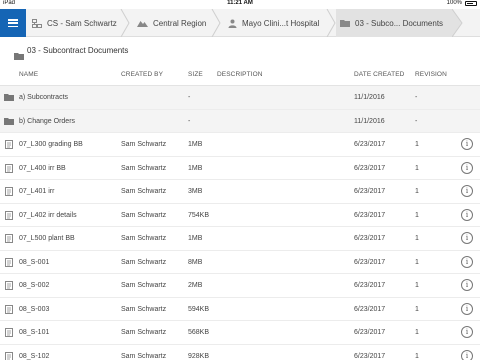 The image size is (480, 360). Describe the element at coordinates (457, 23) in the screenshot. I see `breadcrumb-end-icon` at that location.